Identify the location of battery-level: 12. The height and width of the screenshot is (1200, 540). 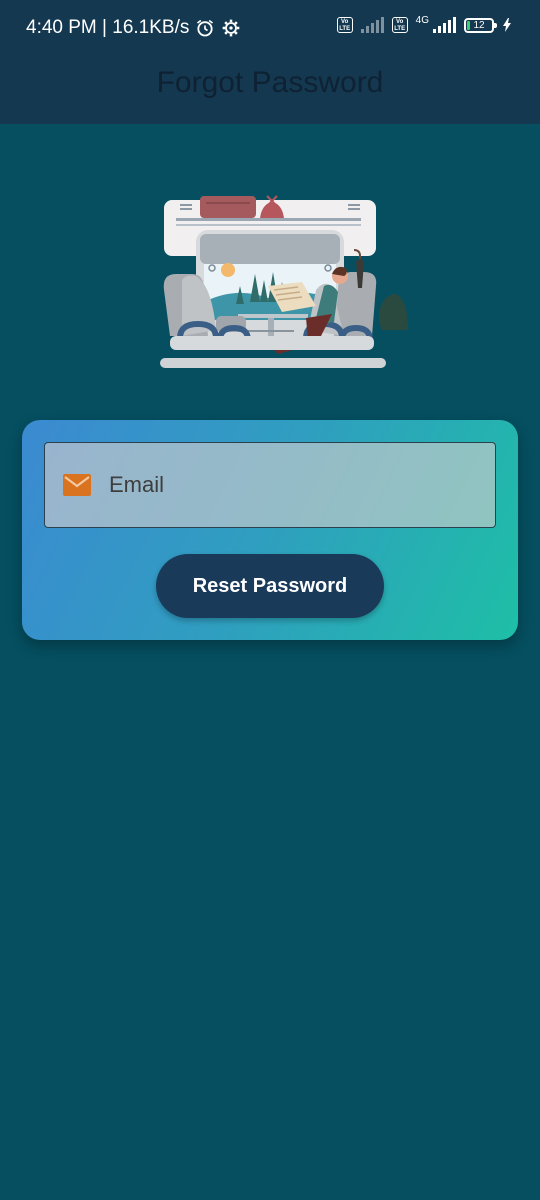
(479, 25).